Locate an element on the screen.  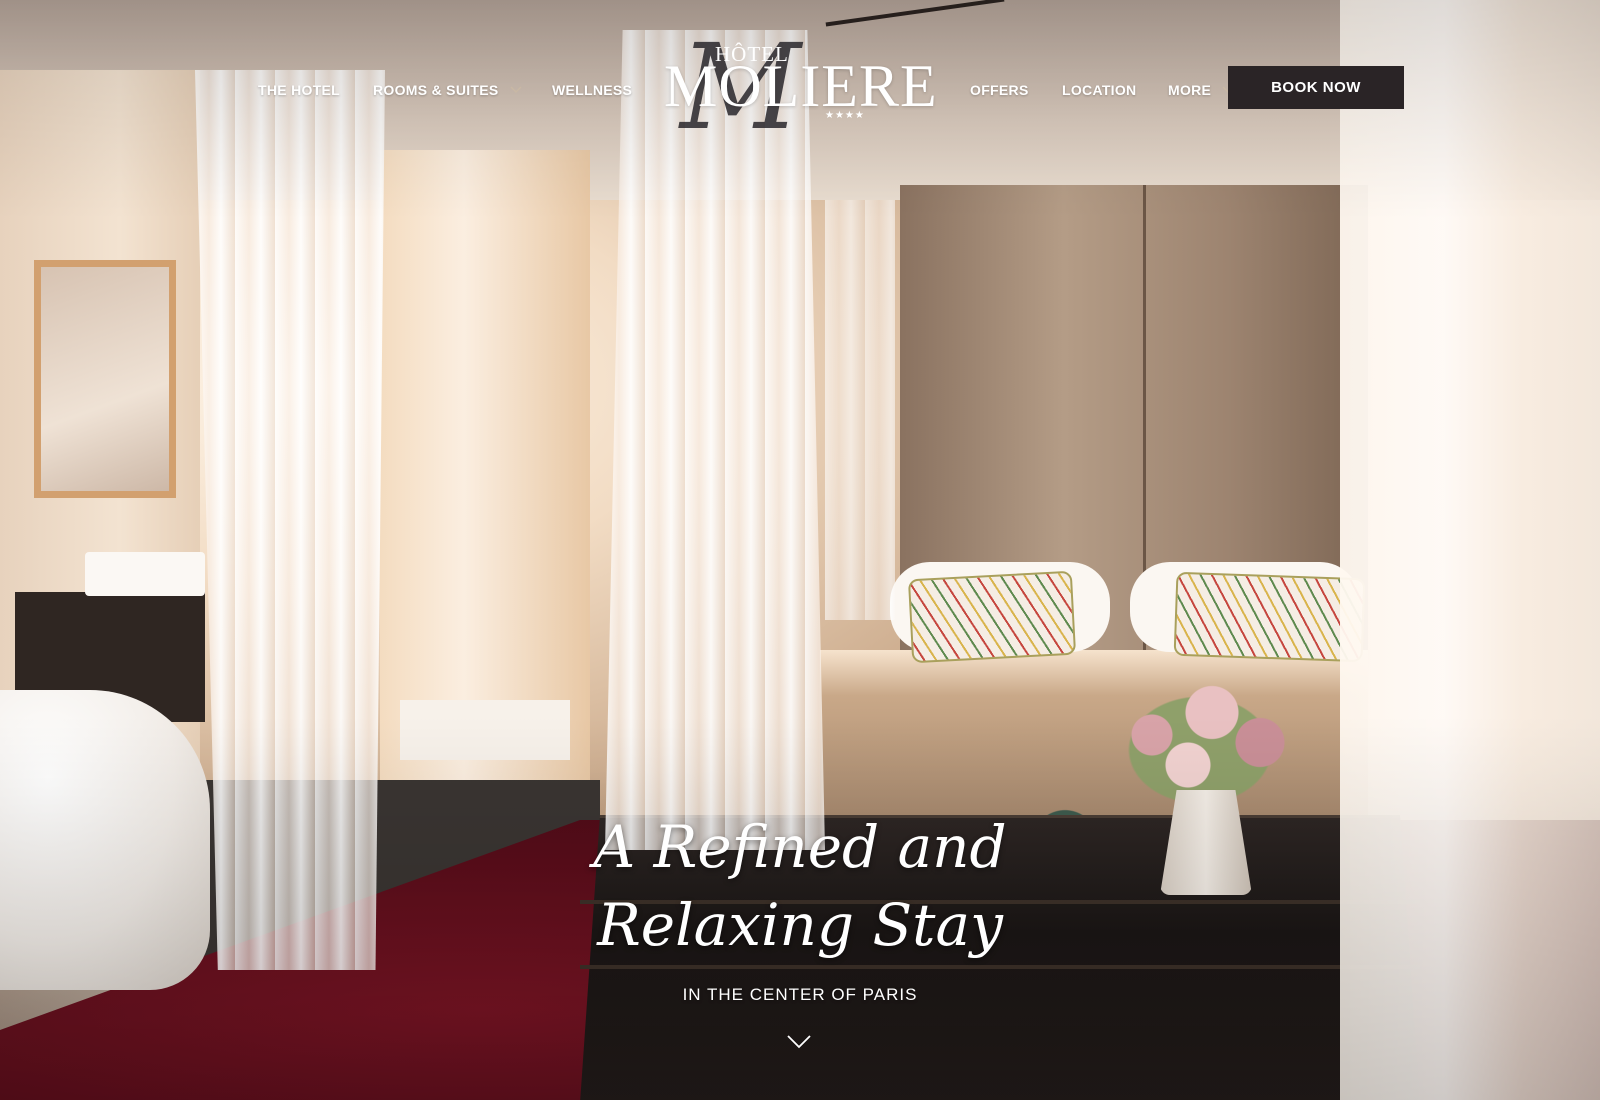
nav-item-label: OFFERS is located at coordinates (999, 90).